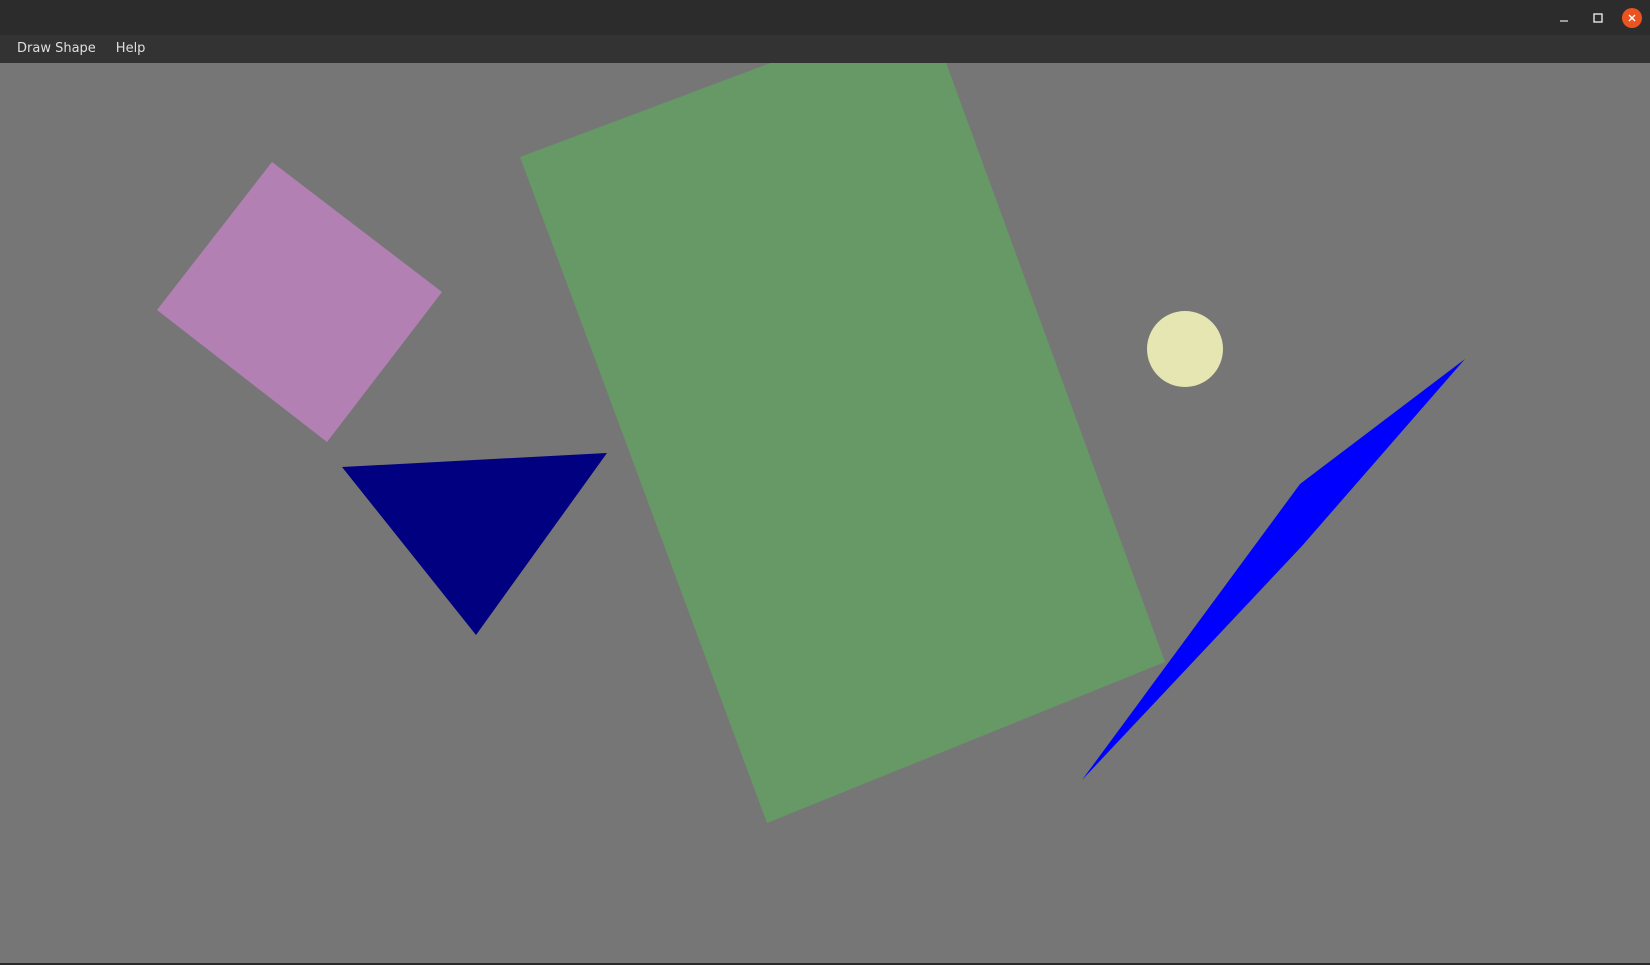 The height and width of the screenshot is (965, 1650). What do you see at coordinates (1273, 569) in the screenshot?
I see `blue-sliver-shape` at bounding box center [1273, 569].